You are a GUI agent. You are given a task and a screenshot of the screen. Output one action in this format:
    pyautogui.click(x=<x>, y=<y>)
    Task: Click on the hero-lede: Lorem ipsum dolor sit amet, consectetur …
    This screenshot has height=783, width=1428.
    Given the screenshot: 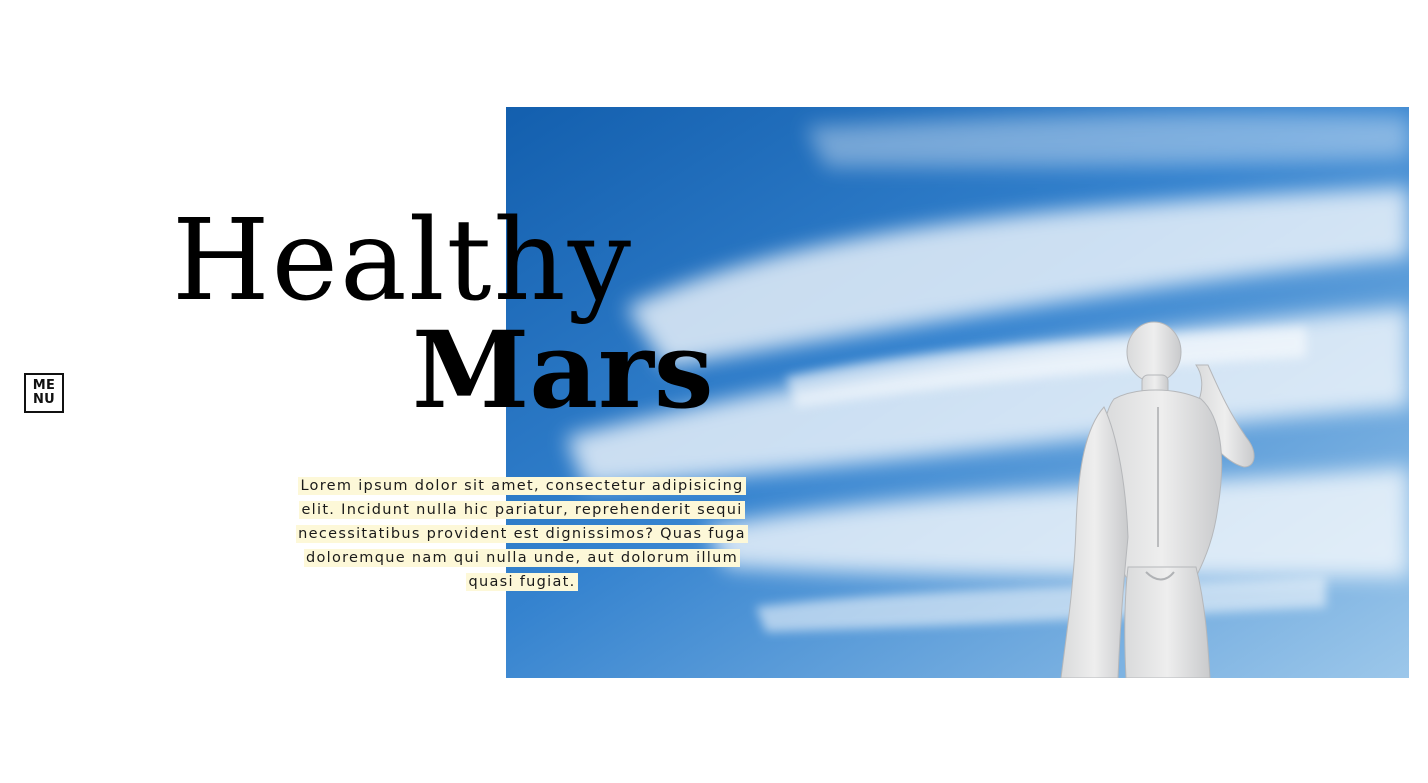 What is the action you would take?
    pyautogui.click(x=522, y=534)
    